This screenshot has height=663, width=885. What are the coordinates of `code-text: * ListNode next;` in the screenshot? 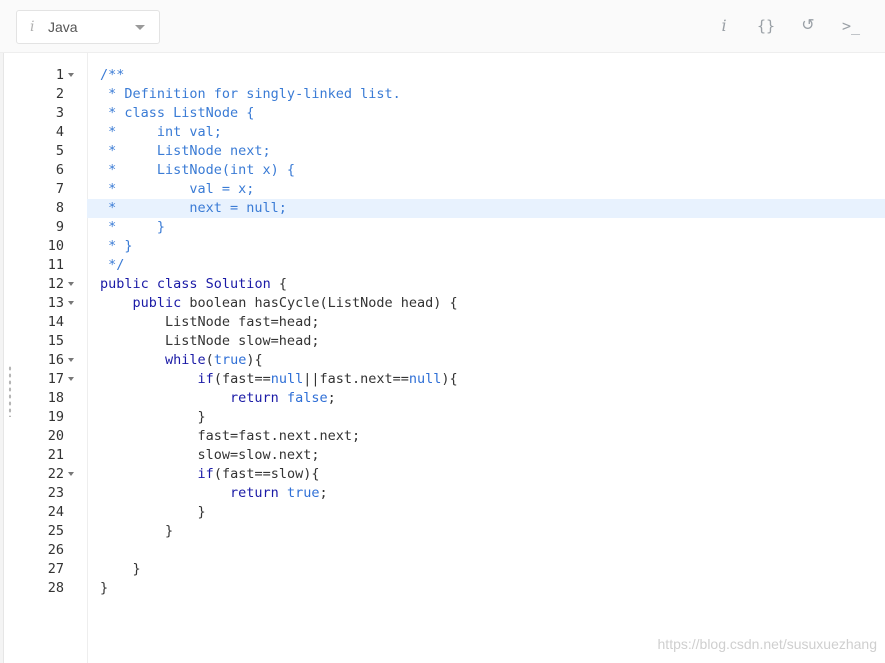 It's located at (185, 151).